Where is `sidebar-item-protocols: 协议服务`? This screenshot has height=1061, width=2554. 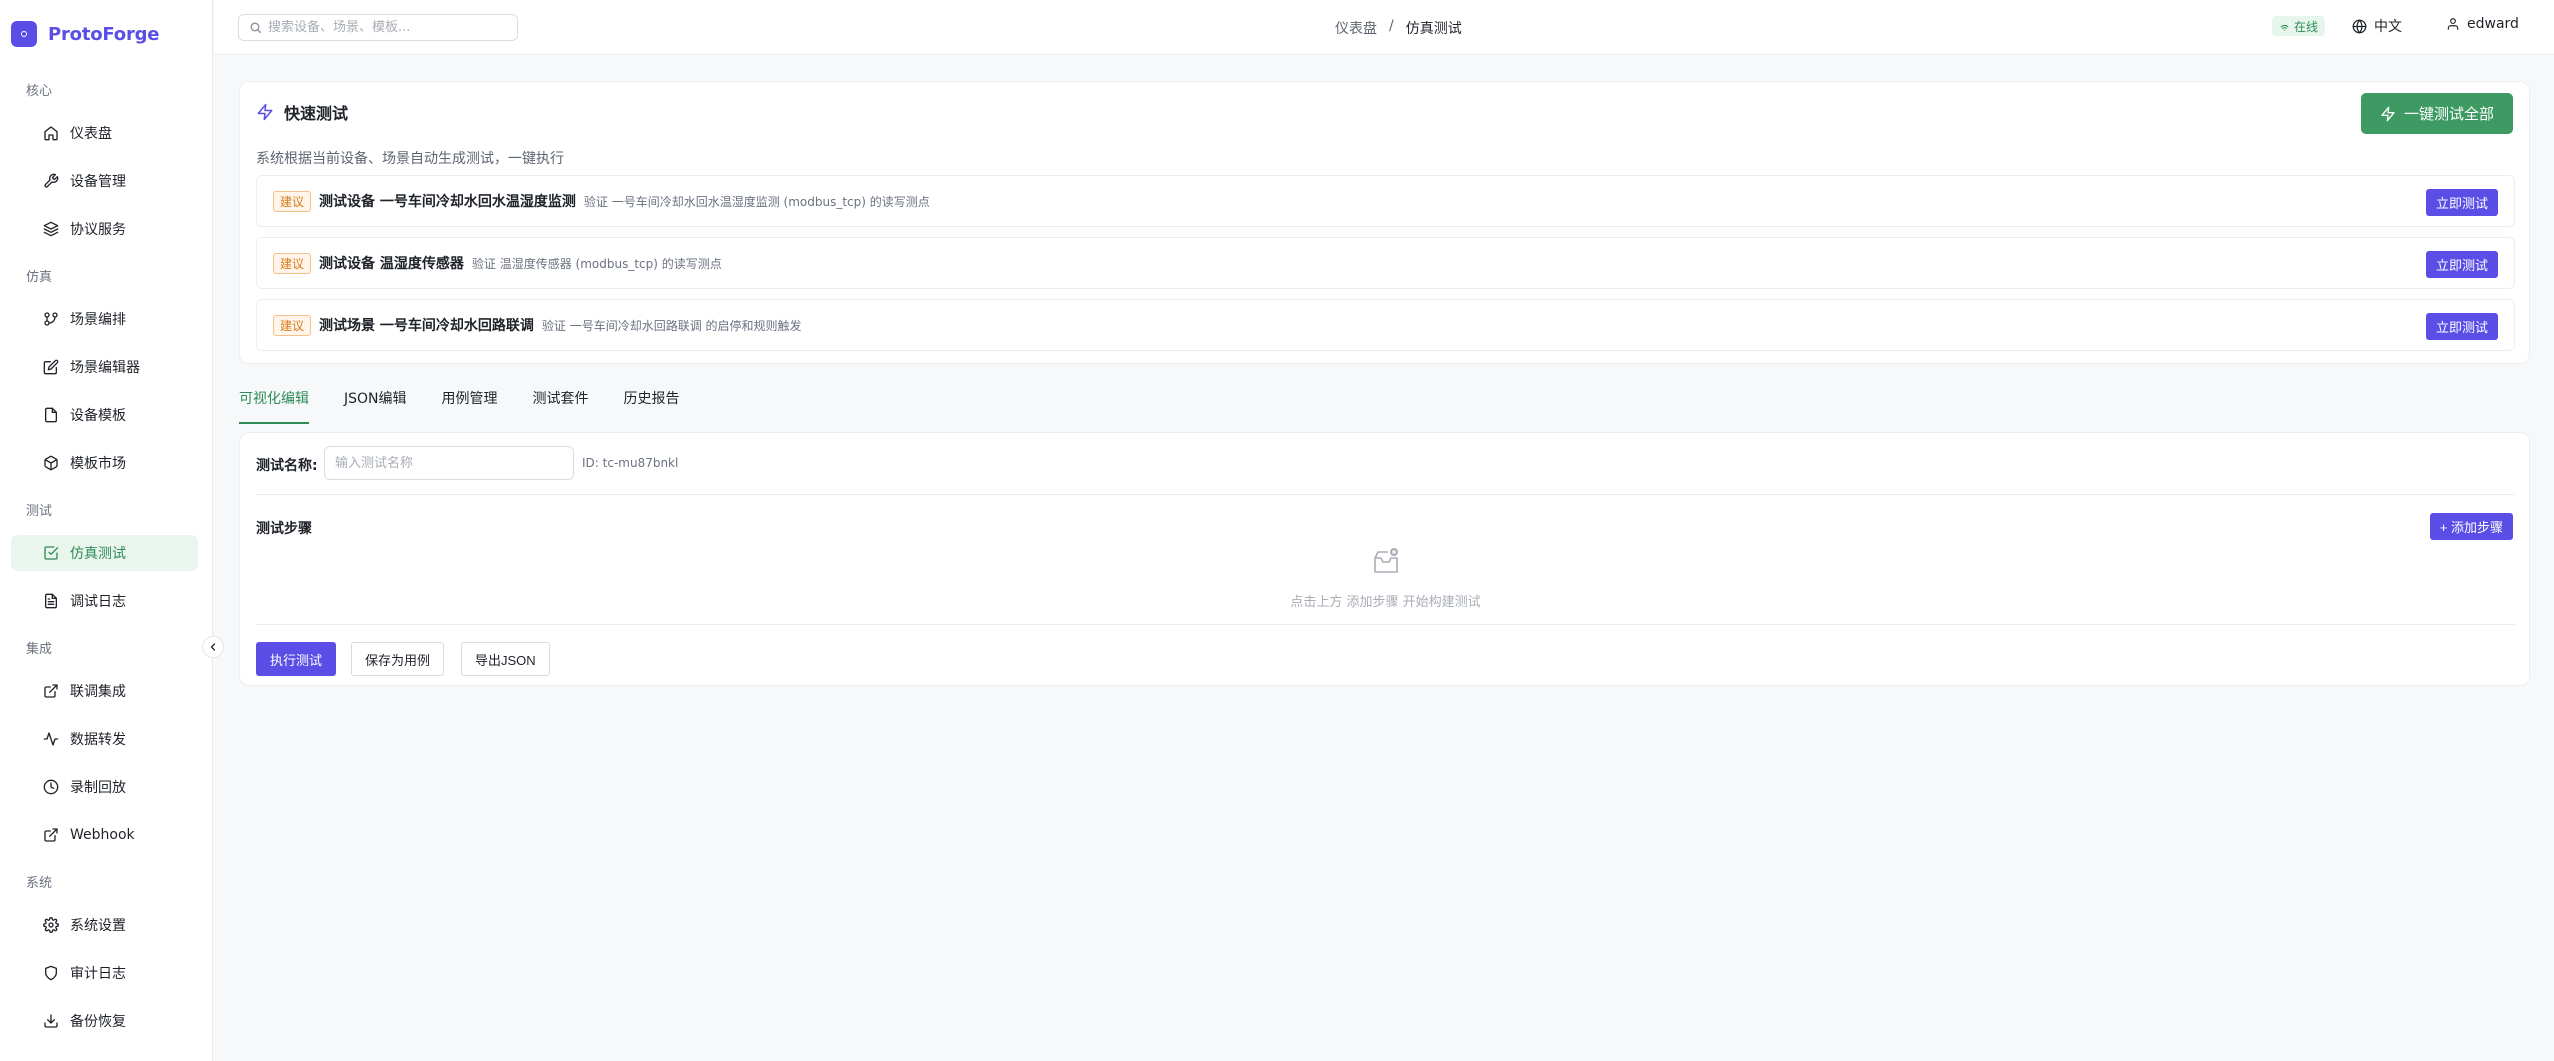
sidebar-item-protocols: 协议服务 is located at coordinates (104, 229).